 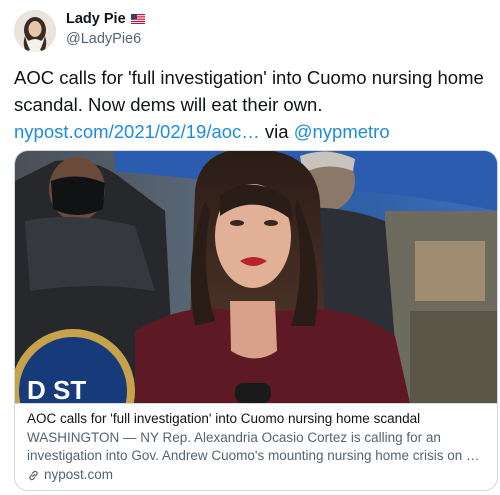 What do you see at coordinates (96, 19) in the screenshot?
I see `author-display-name: Lady Pie` at bounding box center [96, 19].